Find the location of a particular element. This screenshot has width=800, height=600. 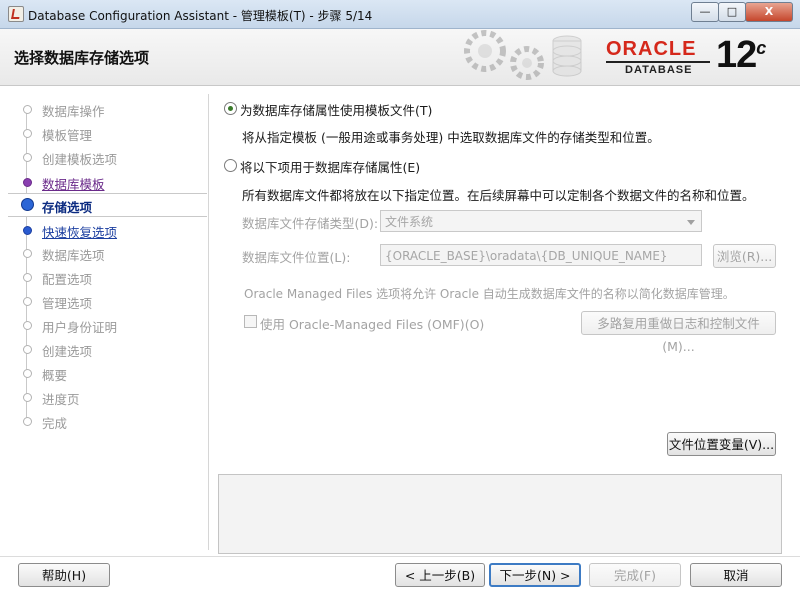

nav-step-label: 创建选项 is located at coordinates (67, 351).